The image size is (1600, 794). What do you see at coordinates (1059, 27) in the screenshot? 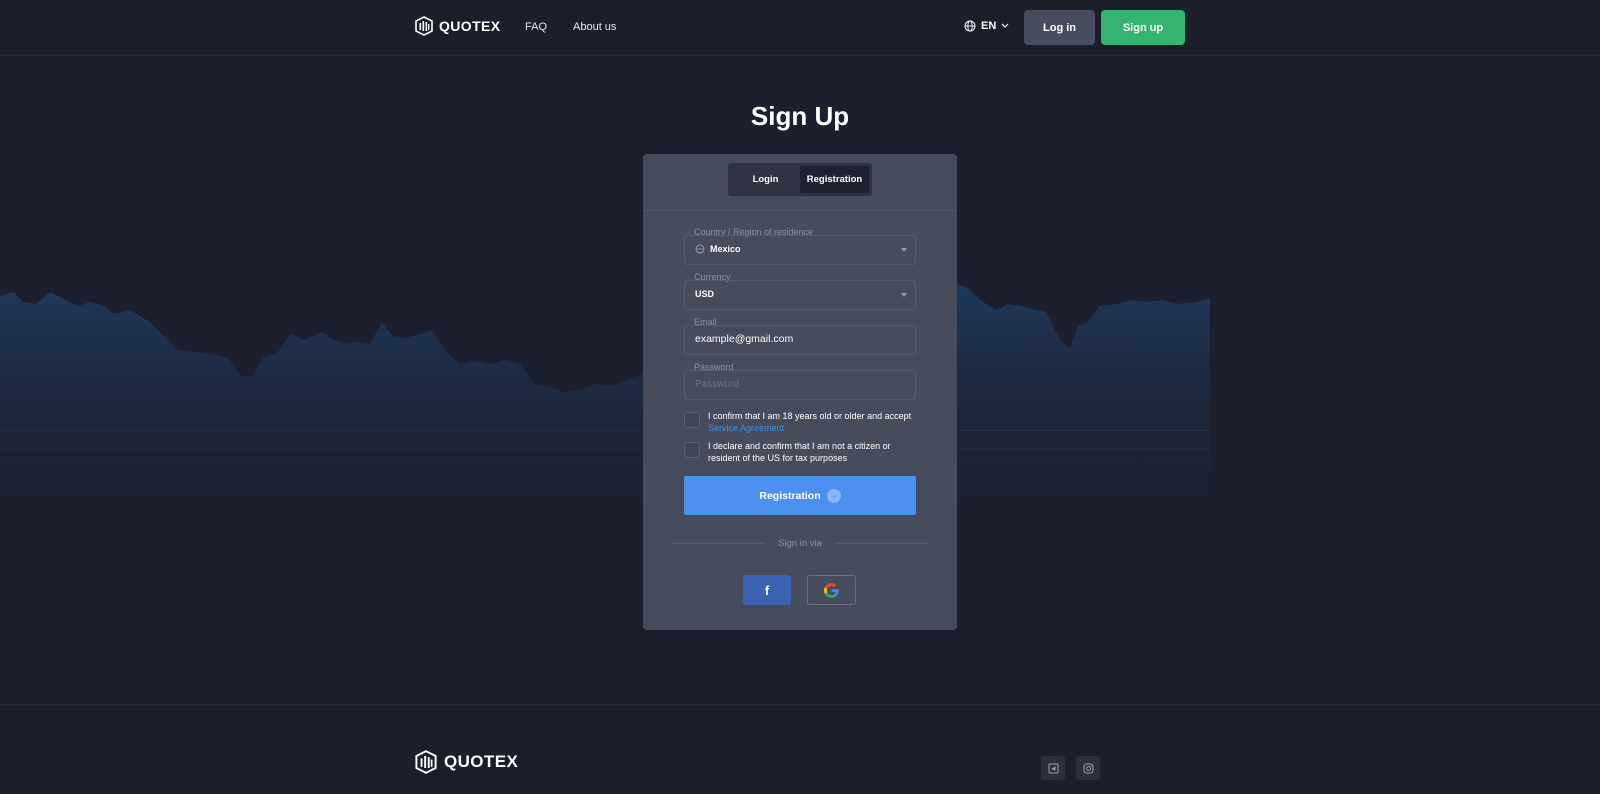
I see `header-login-button: Log in` at bounding box center [1059, 27].